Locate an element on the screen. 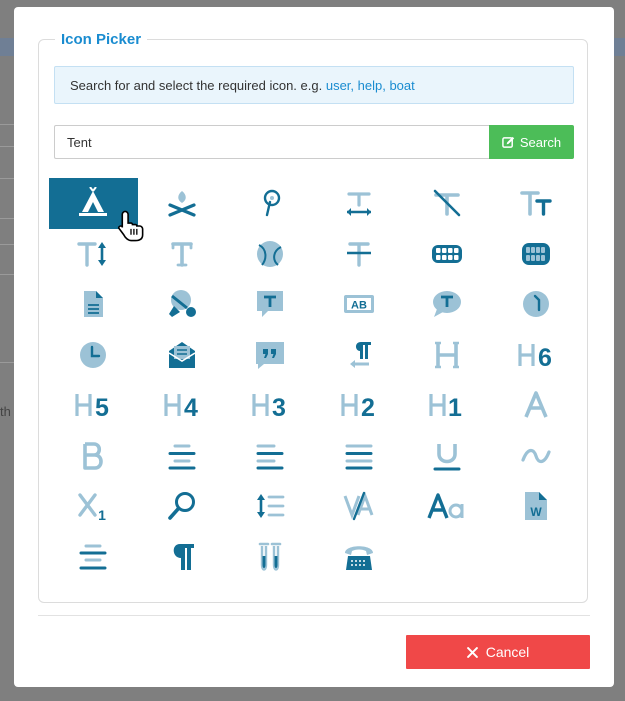  underline-icon-cell is located at coordinates (447, 456).